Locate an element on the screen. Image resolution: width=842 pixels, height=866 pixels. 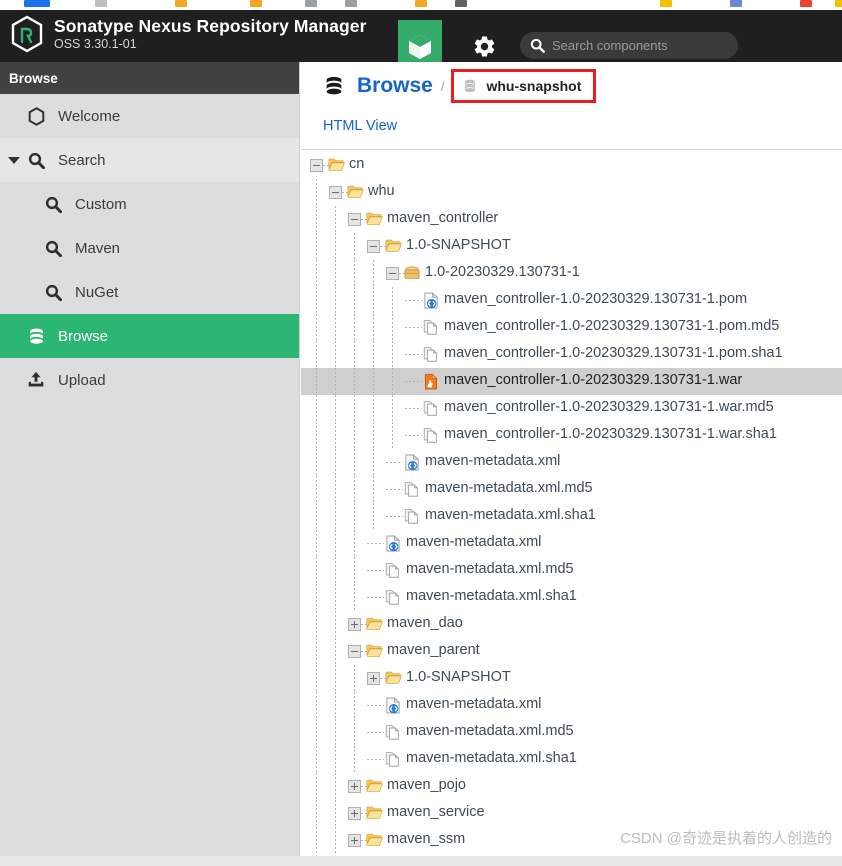
breadcrumb: Browse / whu-snapshot is located at coordinates (571, 86).